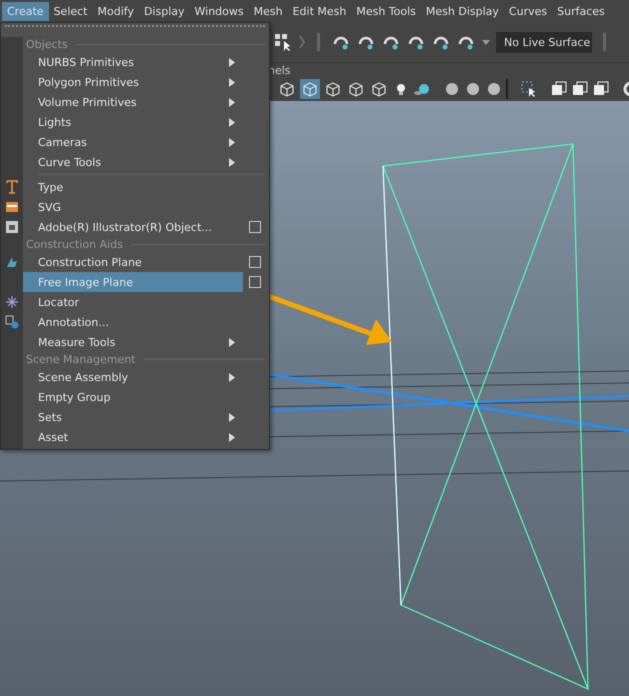 This screenshot has height=696, width=629. I want to click on text-t-icon, so click(12, 187).